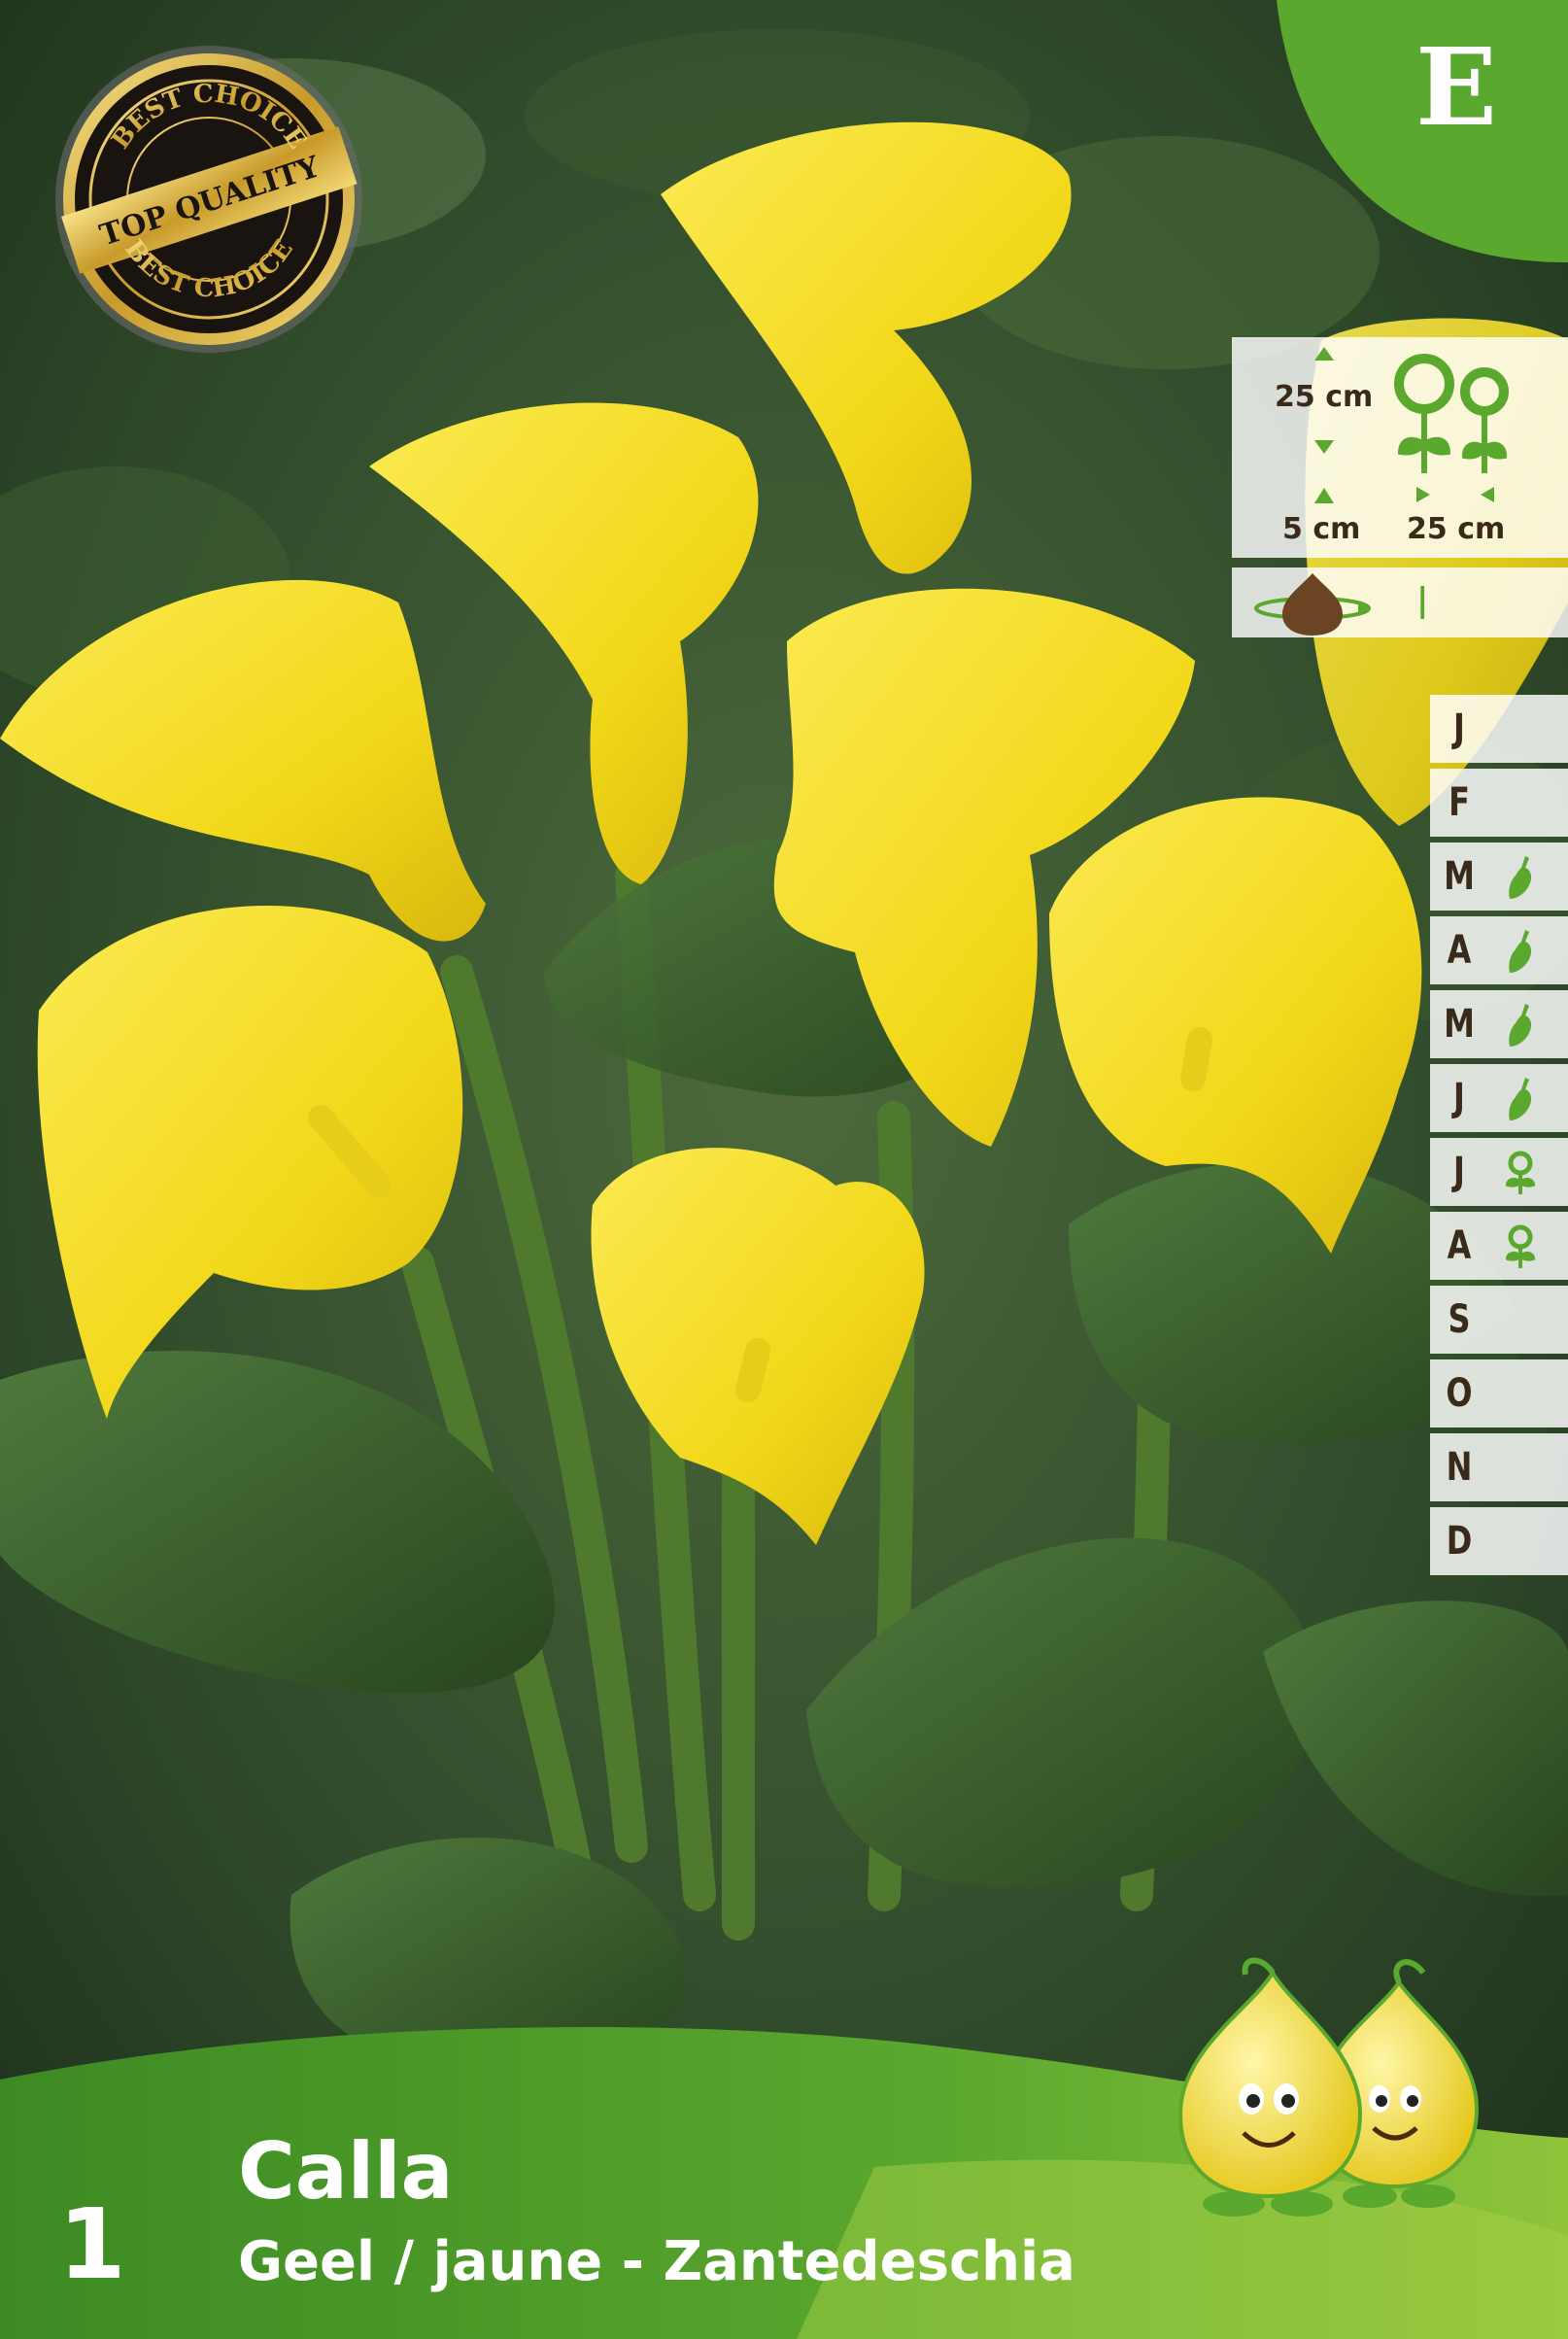  What do you see at coordinates (656, 2261) in the screenshot?
I see `product-subtitle: Geel / jaune - Zantedeschia` at bounding box center [656, 2261].